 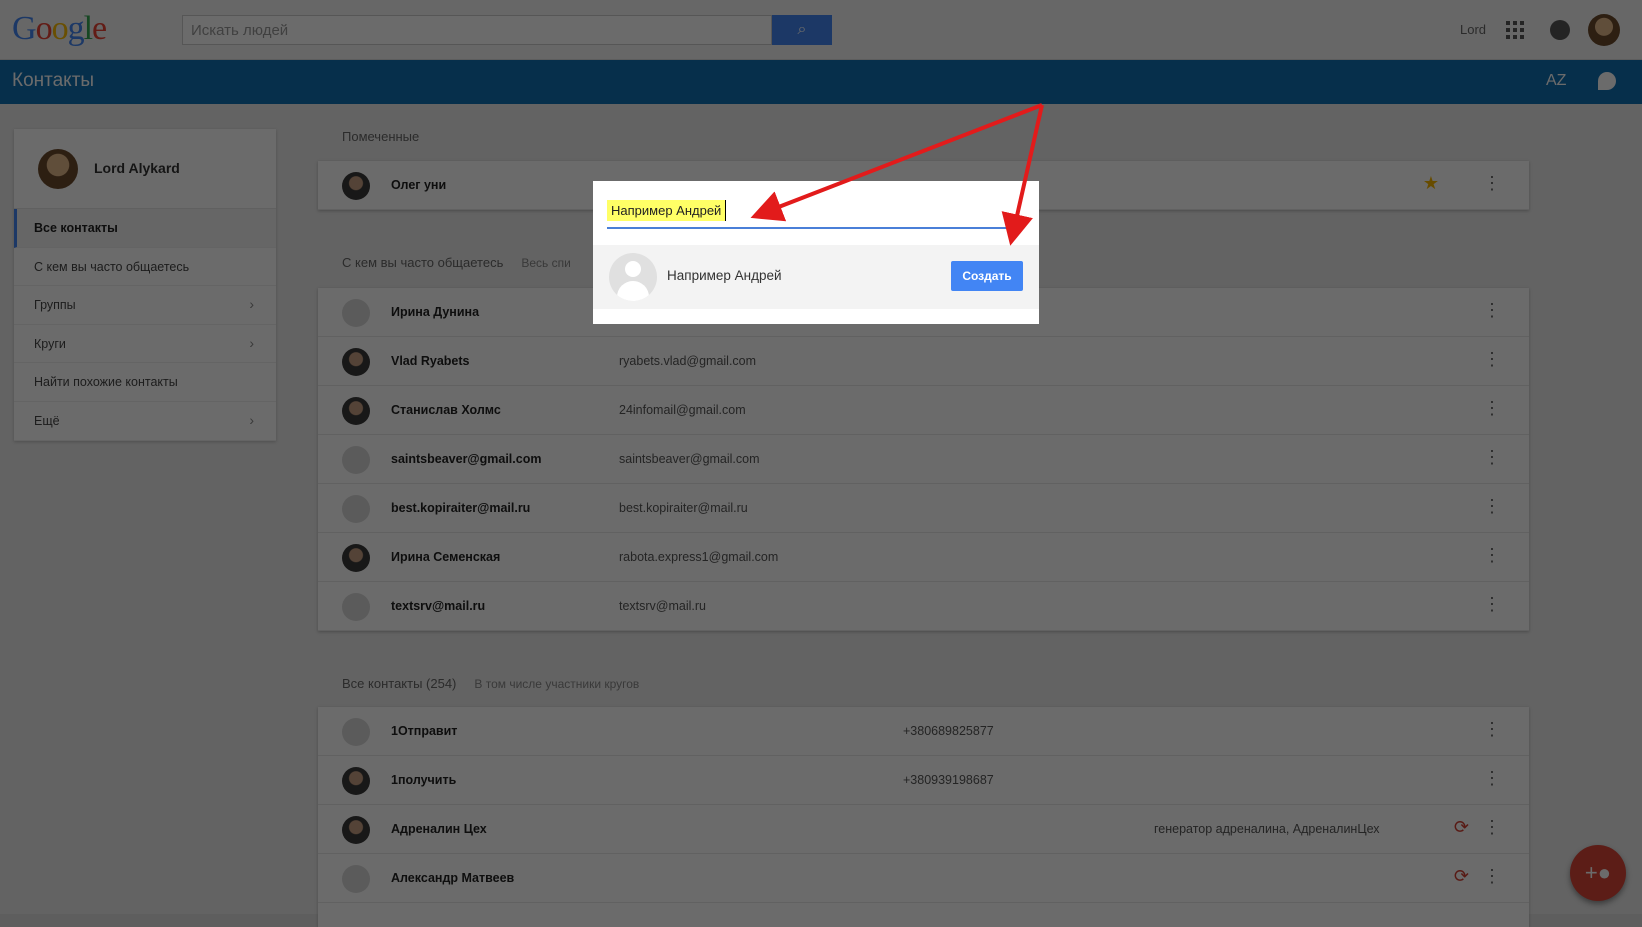 I want to click on contact-email: ryabets.vlad@gmail.com, so click(x=688, y=361).